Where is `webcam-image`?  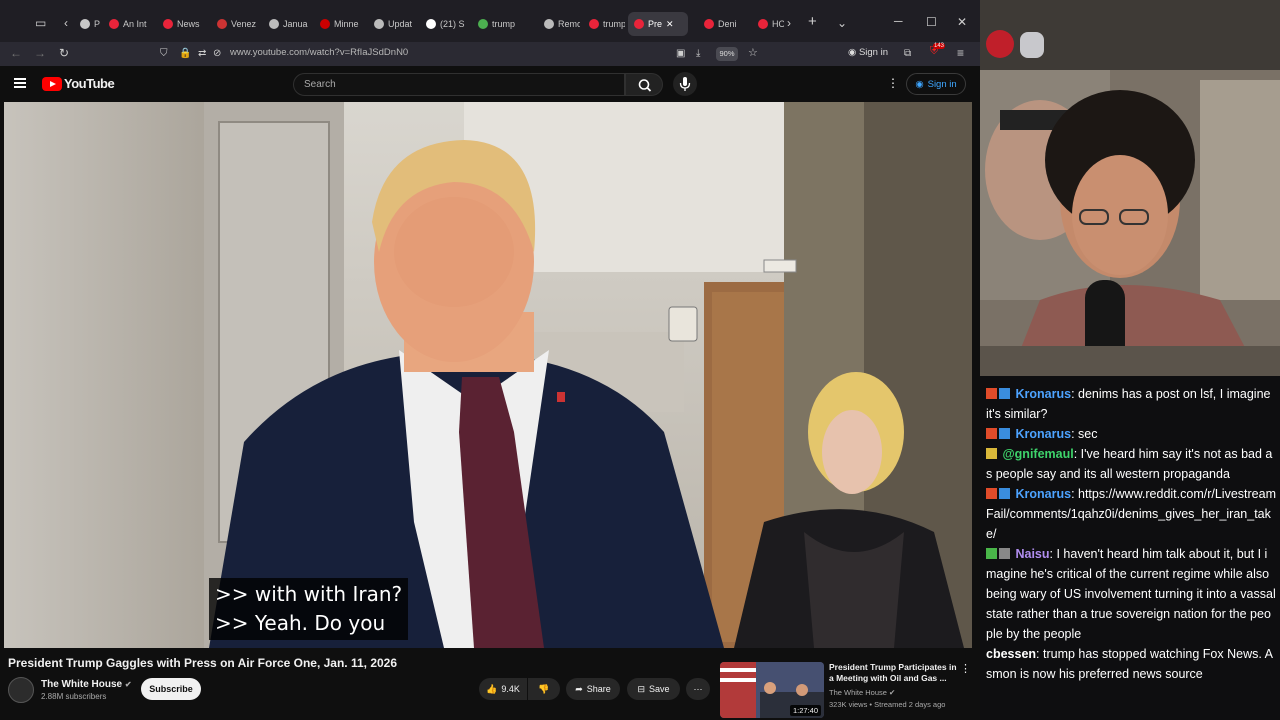 webcam-image is located at coordinates (1130, 188).